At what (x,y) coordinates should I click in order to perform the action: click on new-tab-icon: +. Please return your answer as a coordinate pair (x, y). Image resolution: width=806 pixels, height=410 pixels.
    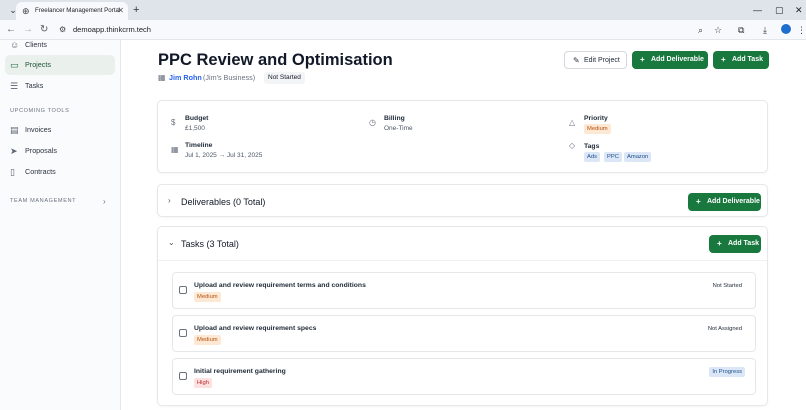
    Looking at the image, I should click on (136, 10).